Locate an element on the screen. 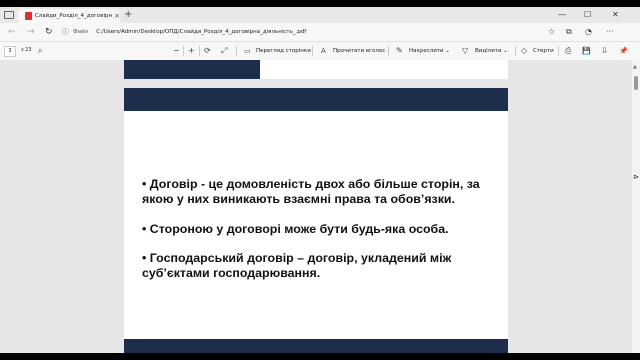  more-menu-icon: ··· is located at coordinates (610, 32).